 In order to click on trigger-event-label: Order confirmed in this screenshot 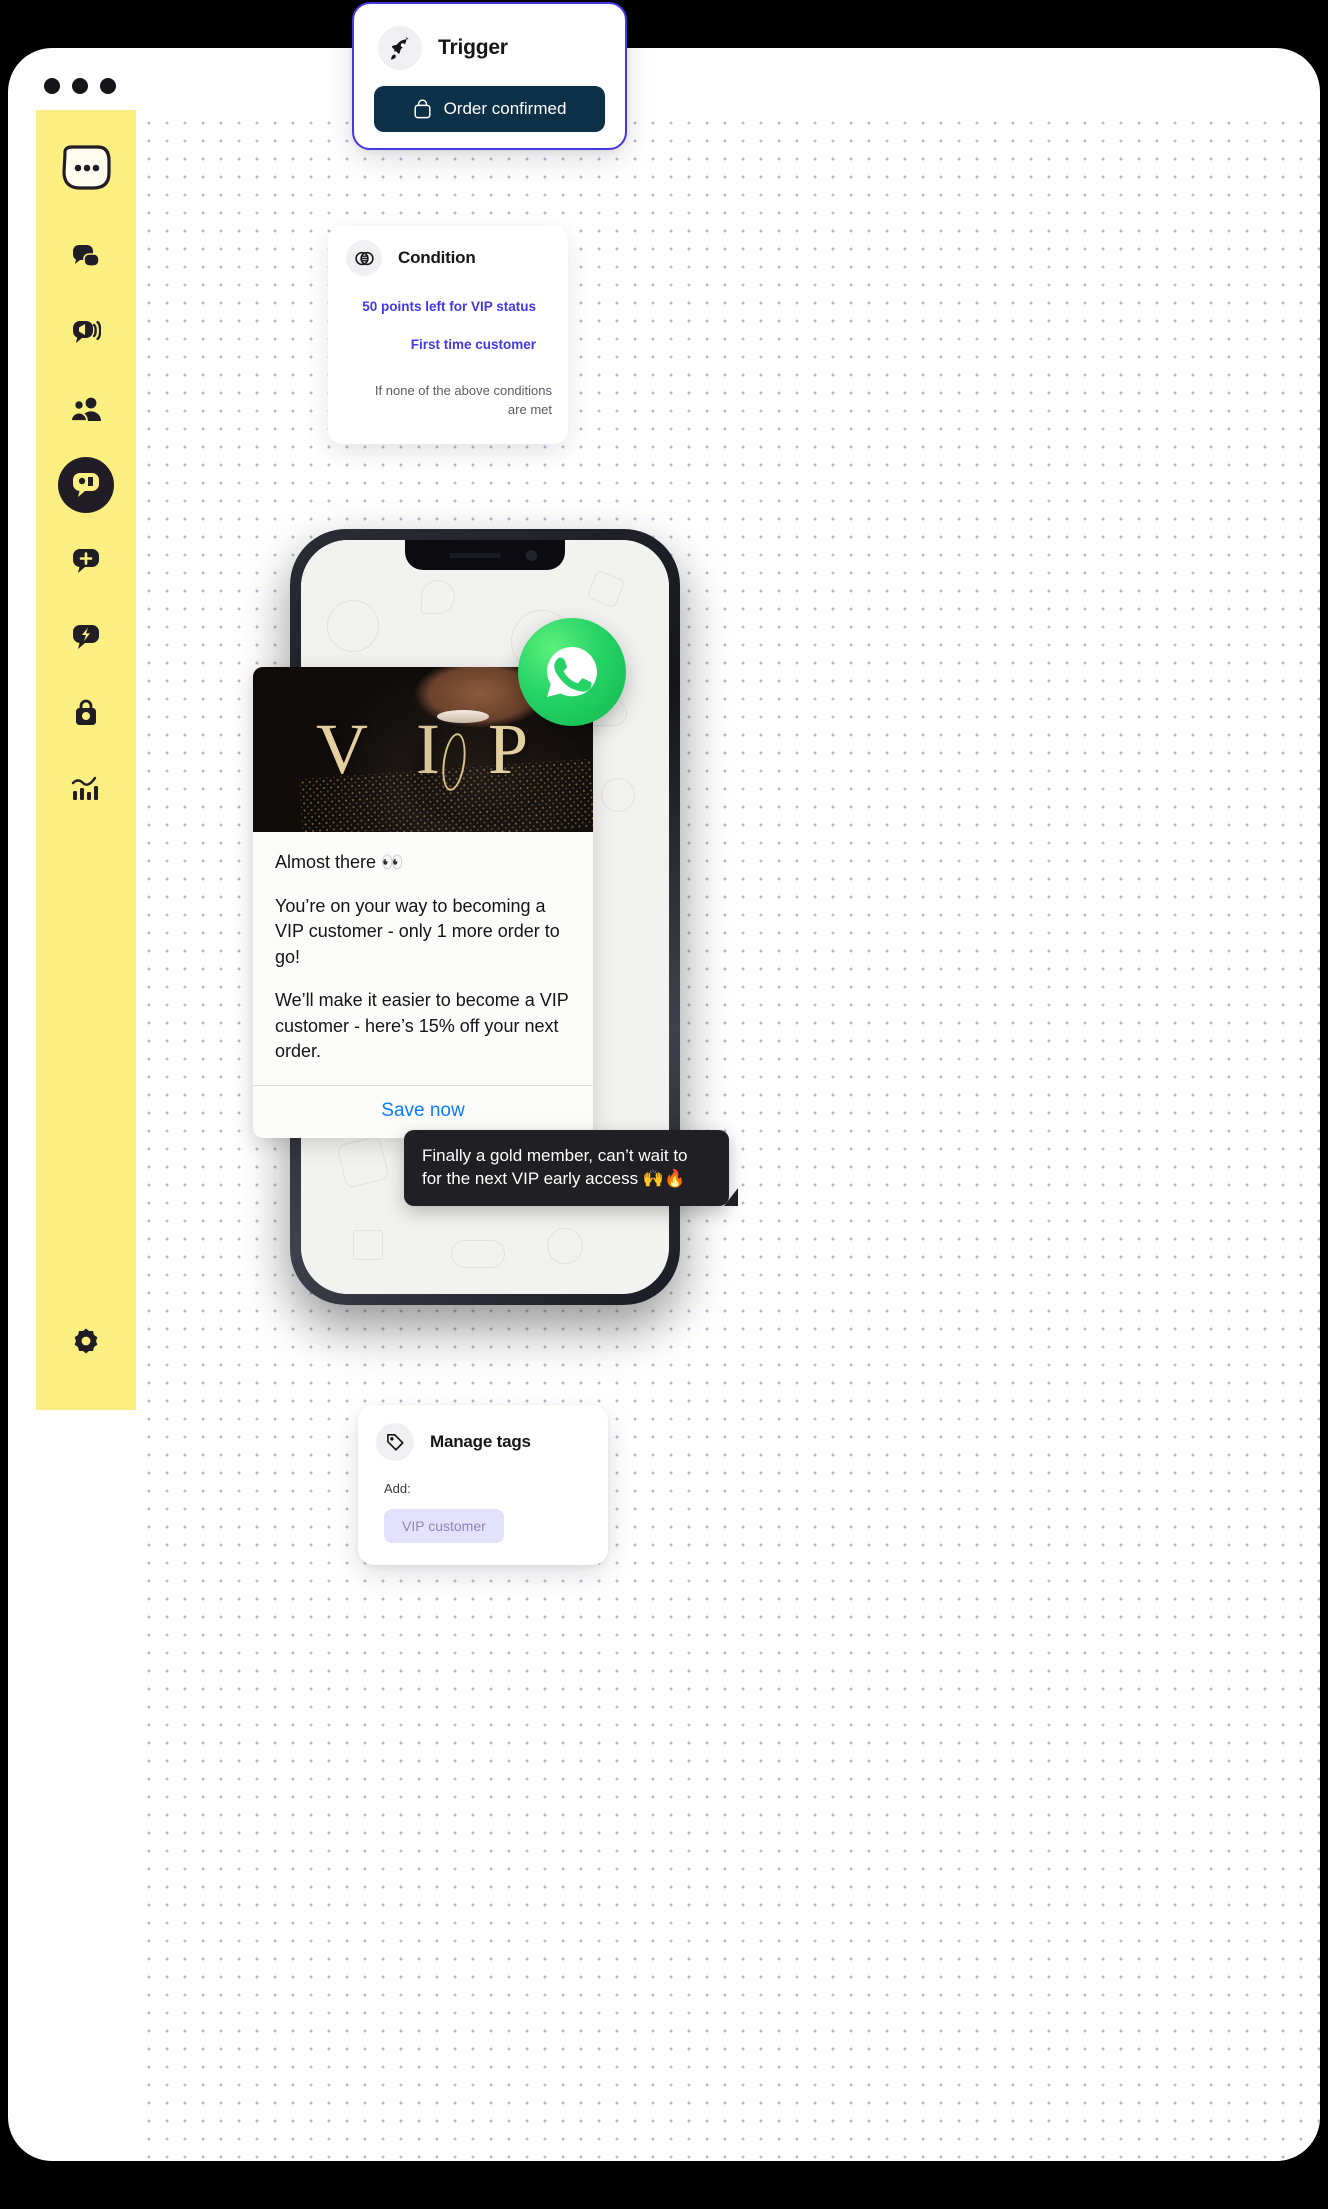, I will do `click(505, 108)`.